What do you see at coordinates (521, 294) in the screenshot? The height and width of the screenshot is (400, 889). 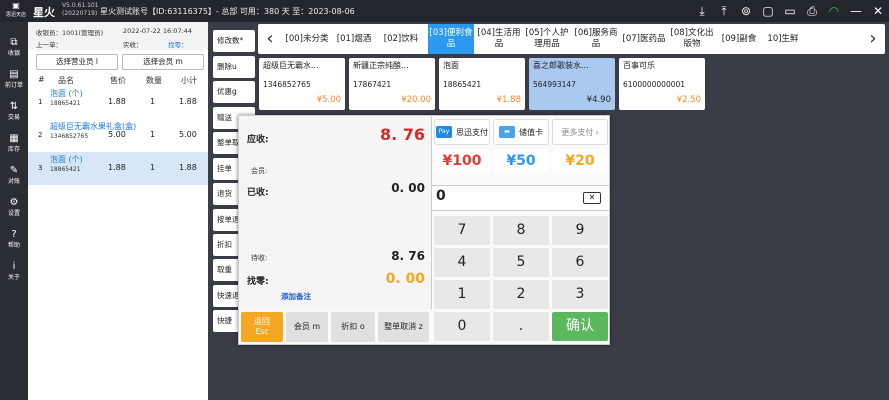 I see `key-2: 2` at bounding box center [521, 294].